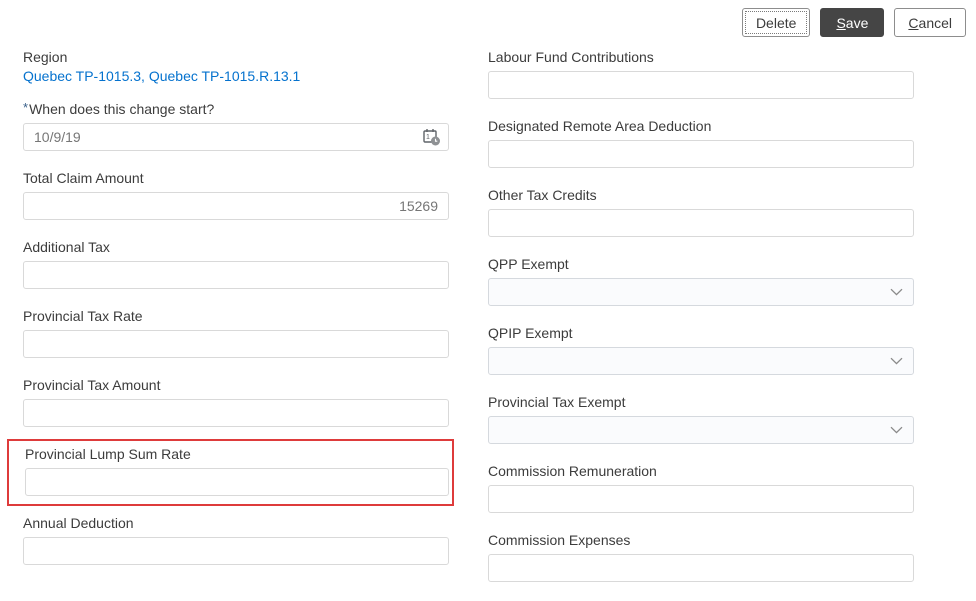  I want to click on qpip-exempt-label: QPIP Exempt, so click(530, 333).